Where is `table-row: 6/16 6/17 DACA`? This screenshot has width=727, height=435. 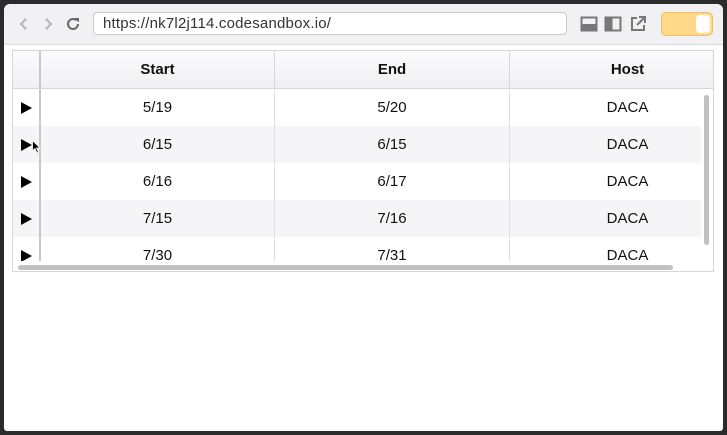
table-row: 6/16 6/17 DACA is located at coordinates (357, 181).